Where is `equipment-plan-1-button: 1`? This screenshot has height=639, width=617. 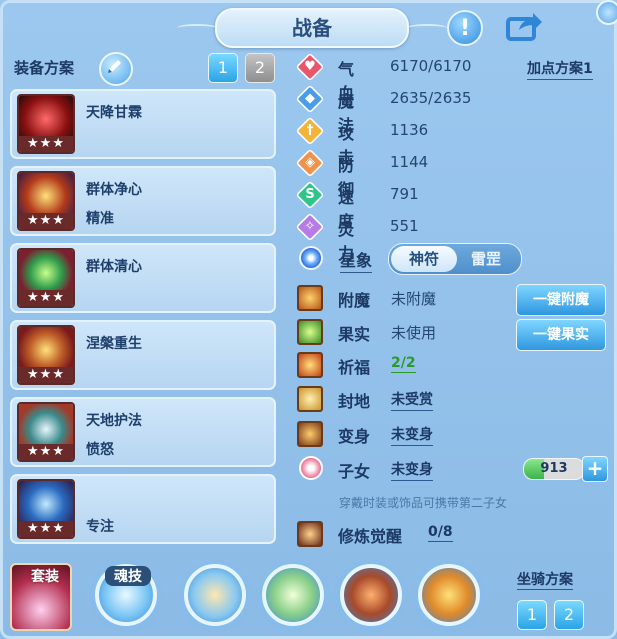
equipment-plan-1-button: 1 is located at coordinates (223, 68).